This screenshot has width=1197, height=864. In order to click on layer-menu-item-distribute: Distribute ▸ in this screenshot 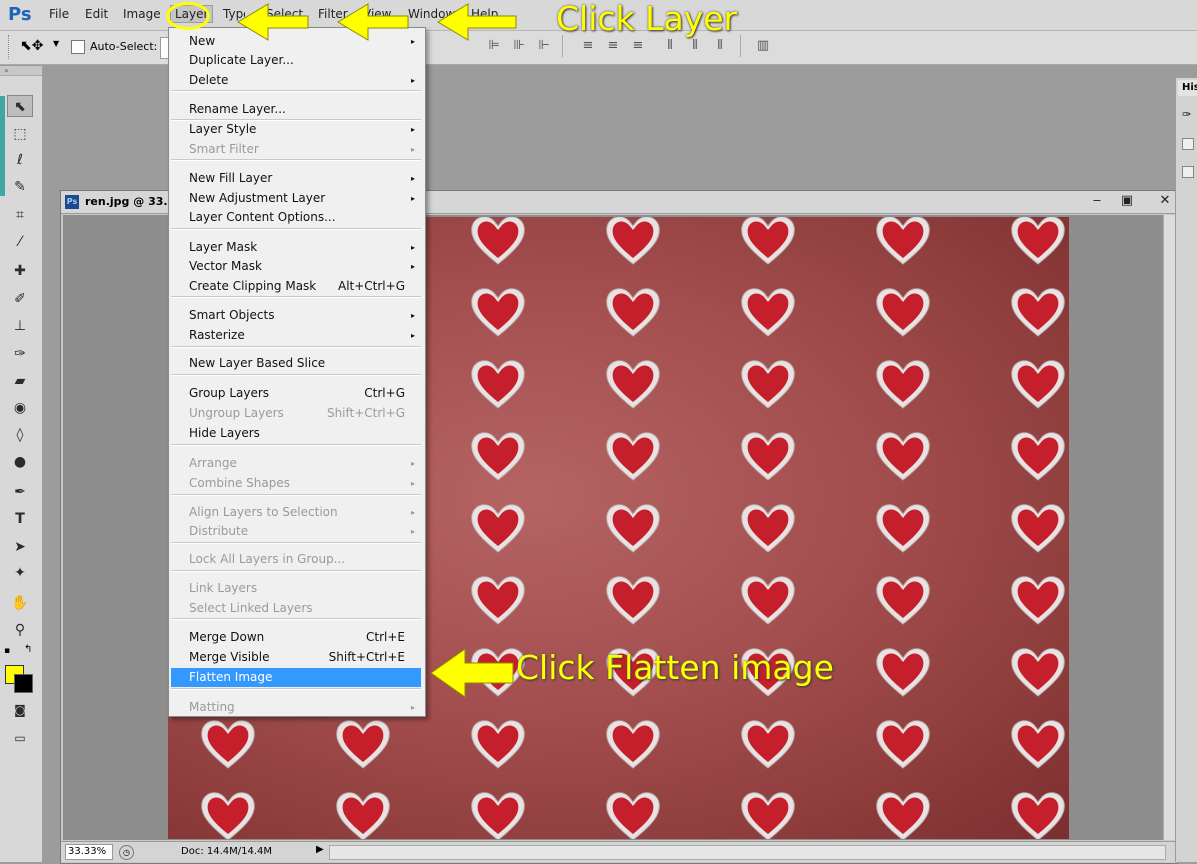, I will do `click(305, 531)`.